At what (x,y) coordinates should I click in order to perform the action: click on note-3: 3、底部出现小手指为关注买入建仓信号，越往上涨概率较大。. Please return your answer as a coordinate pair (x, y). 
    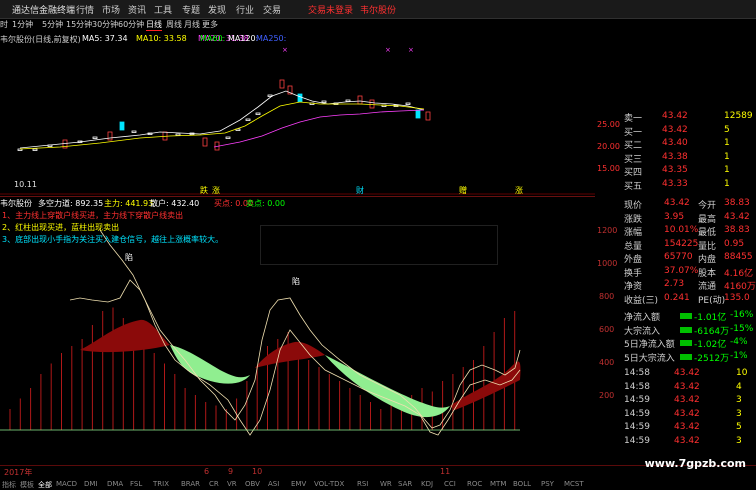
    Looking at the image, I should click on (113, 239).